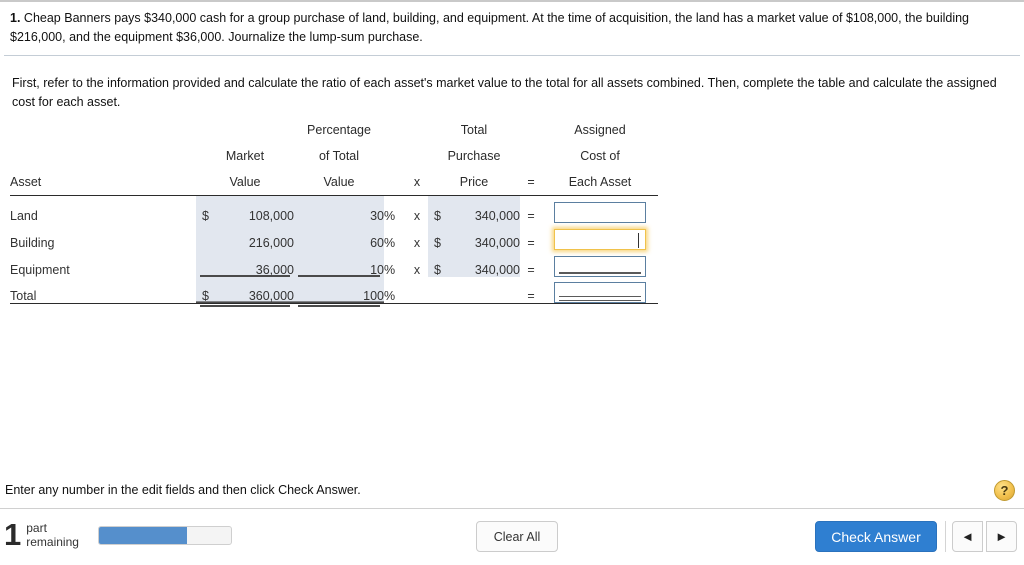 This screenshot has width=1024, height=565. What do you see at coordinates (245, 263) in the screenshot?
I see `market-value-equipment: 36,000` at bounding box center [245, 263].